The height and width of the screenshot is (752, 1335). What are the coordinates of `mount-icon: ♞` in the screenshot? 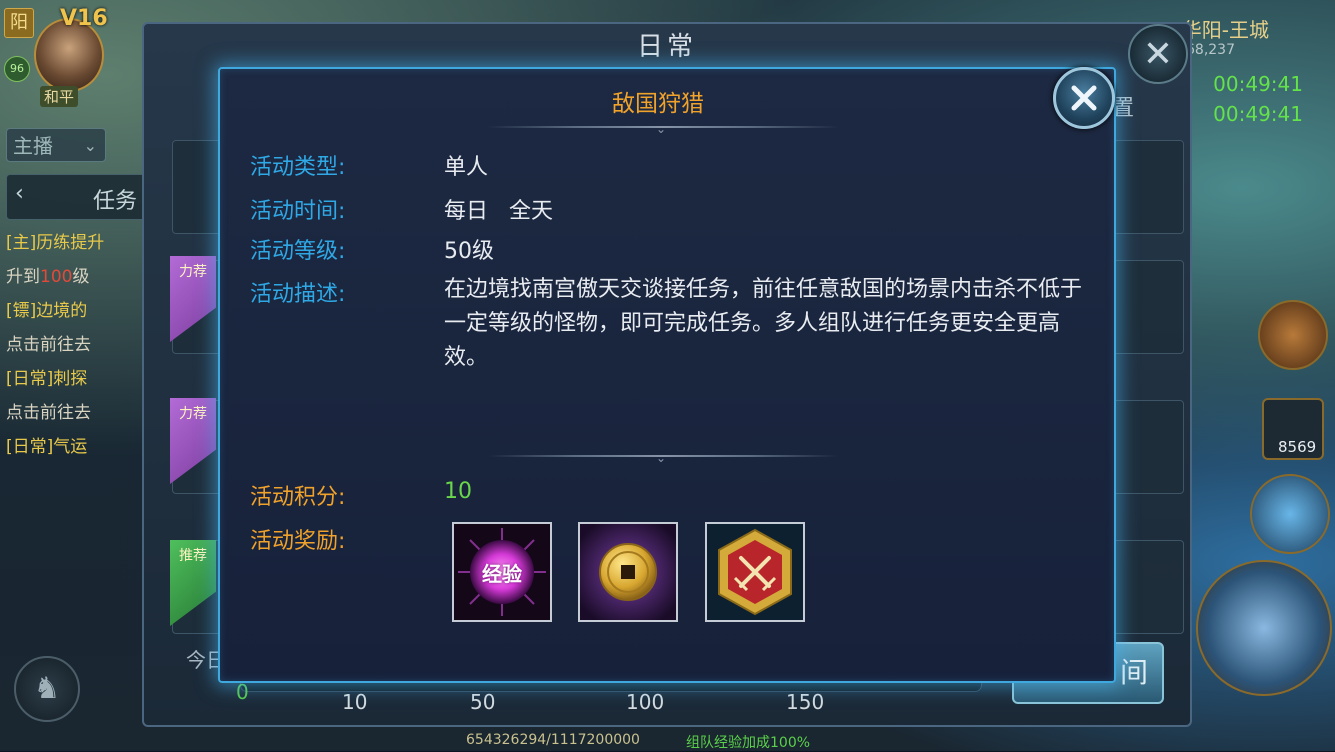 It's located at (47, 689).